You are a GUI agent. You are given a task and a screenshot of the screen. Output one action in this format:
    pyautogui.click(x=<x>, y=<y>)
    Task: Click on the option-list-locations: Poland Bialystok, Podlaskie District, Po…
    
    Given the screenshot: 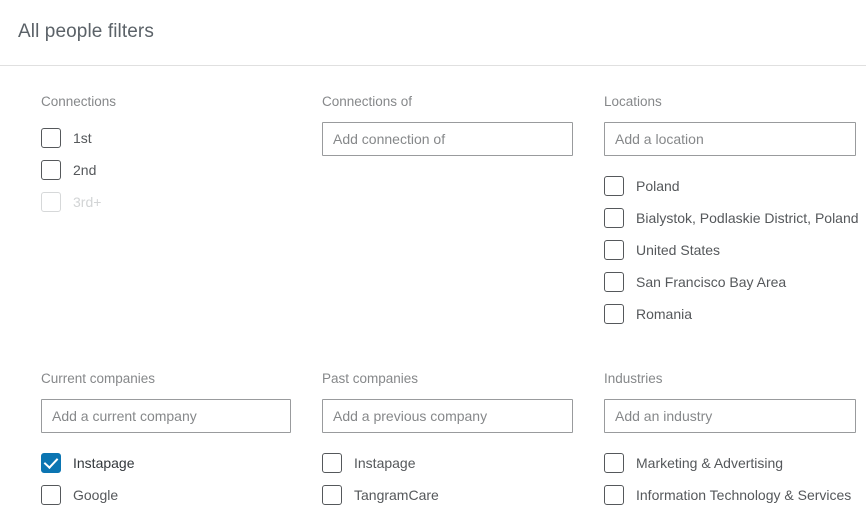 What is the action you would take?
    pyautogui.click(x=731, y=250)
    